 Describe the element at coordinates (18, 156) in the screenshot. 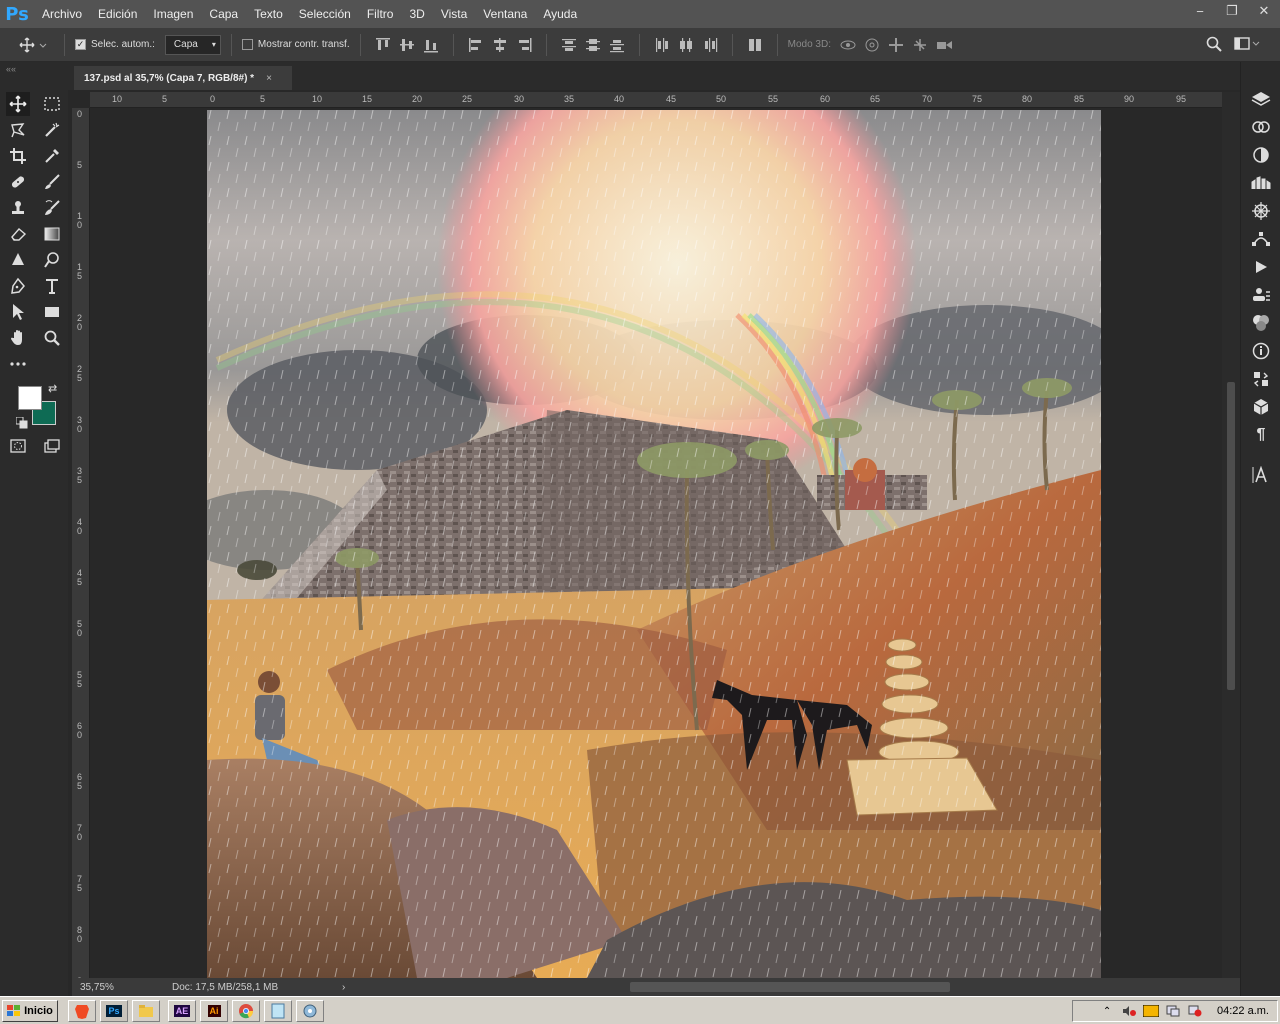

I see `crop-tool-icon` at that location.